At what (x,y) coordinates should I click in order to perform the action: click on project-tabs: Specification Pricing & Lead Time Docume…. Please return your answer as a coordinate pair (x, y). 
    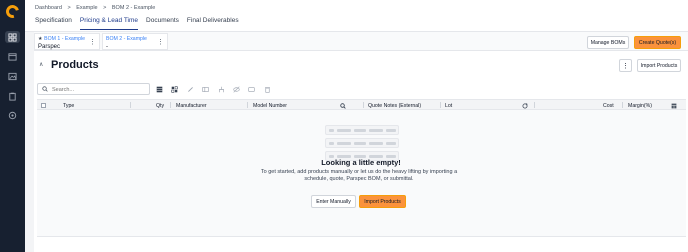
    Looking at the image, I should click on (141, 23).